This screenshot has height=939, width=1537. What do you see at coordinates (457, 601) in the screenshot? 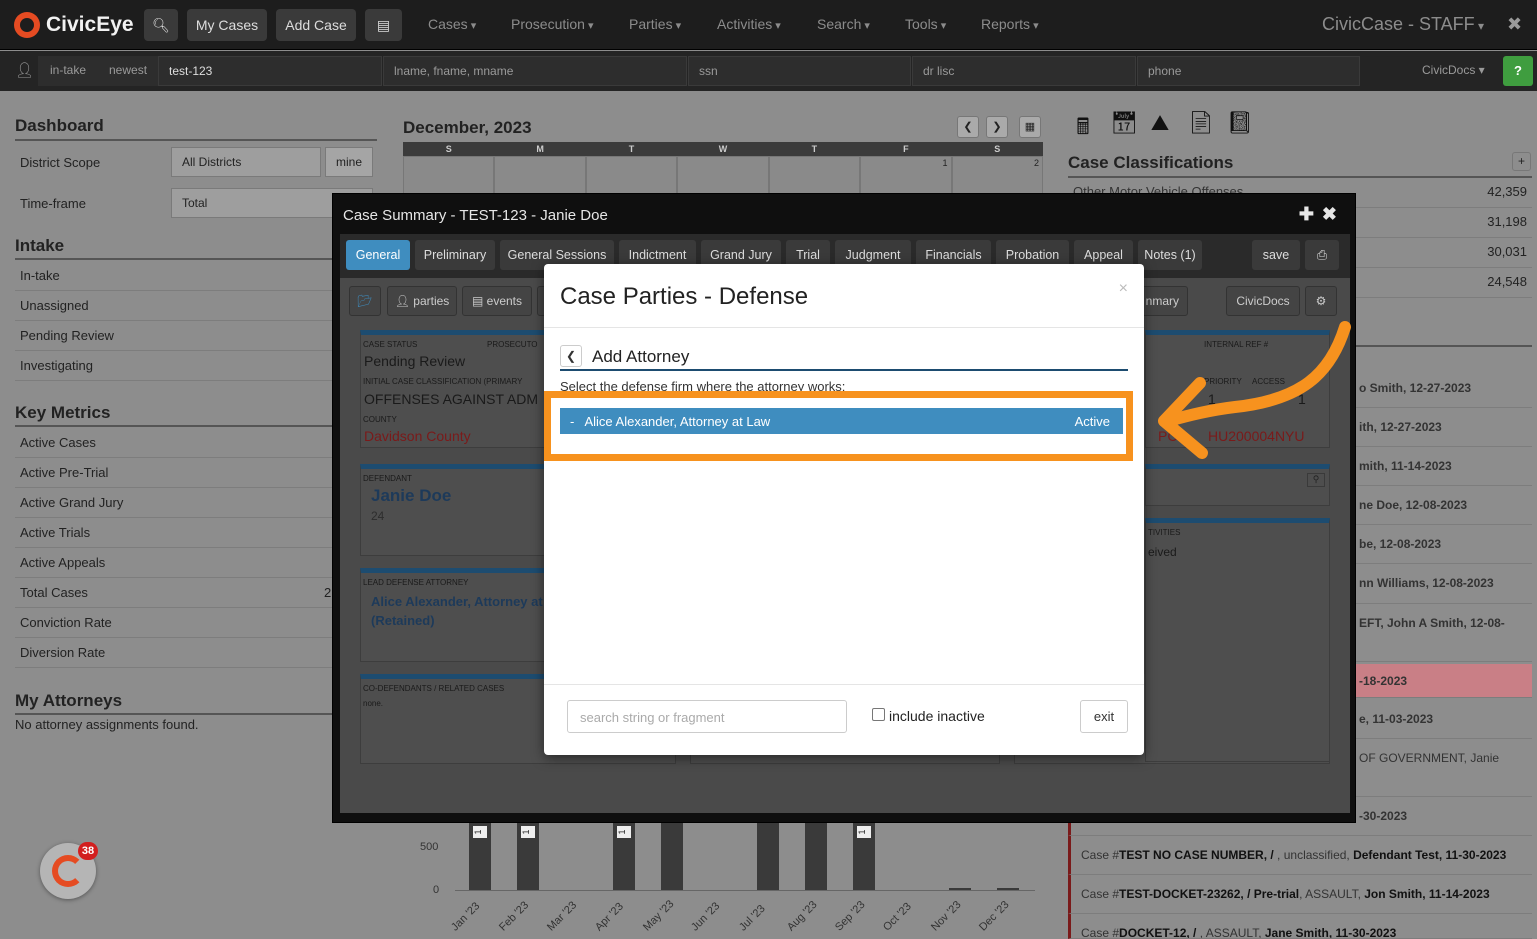
I see `lead-attorney-value: Alice Alexander, Attorney at` at bounding box center [457, 601].